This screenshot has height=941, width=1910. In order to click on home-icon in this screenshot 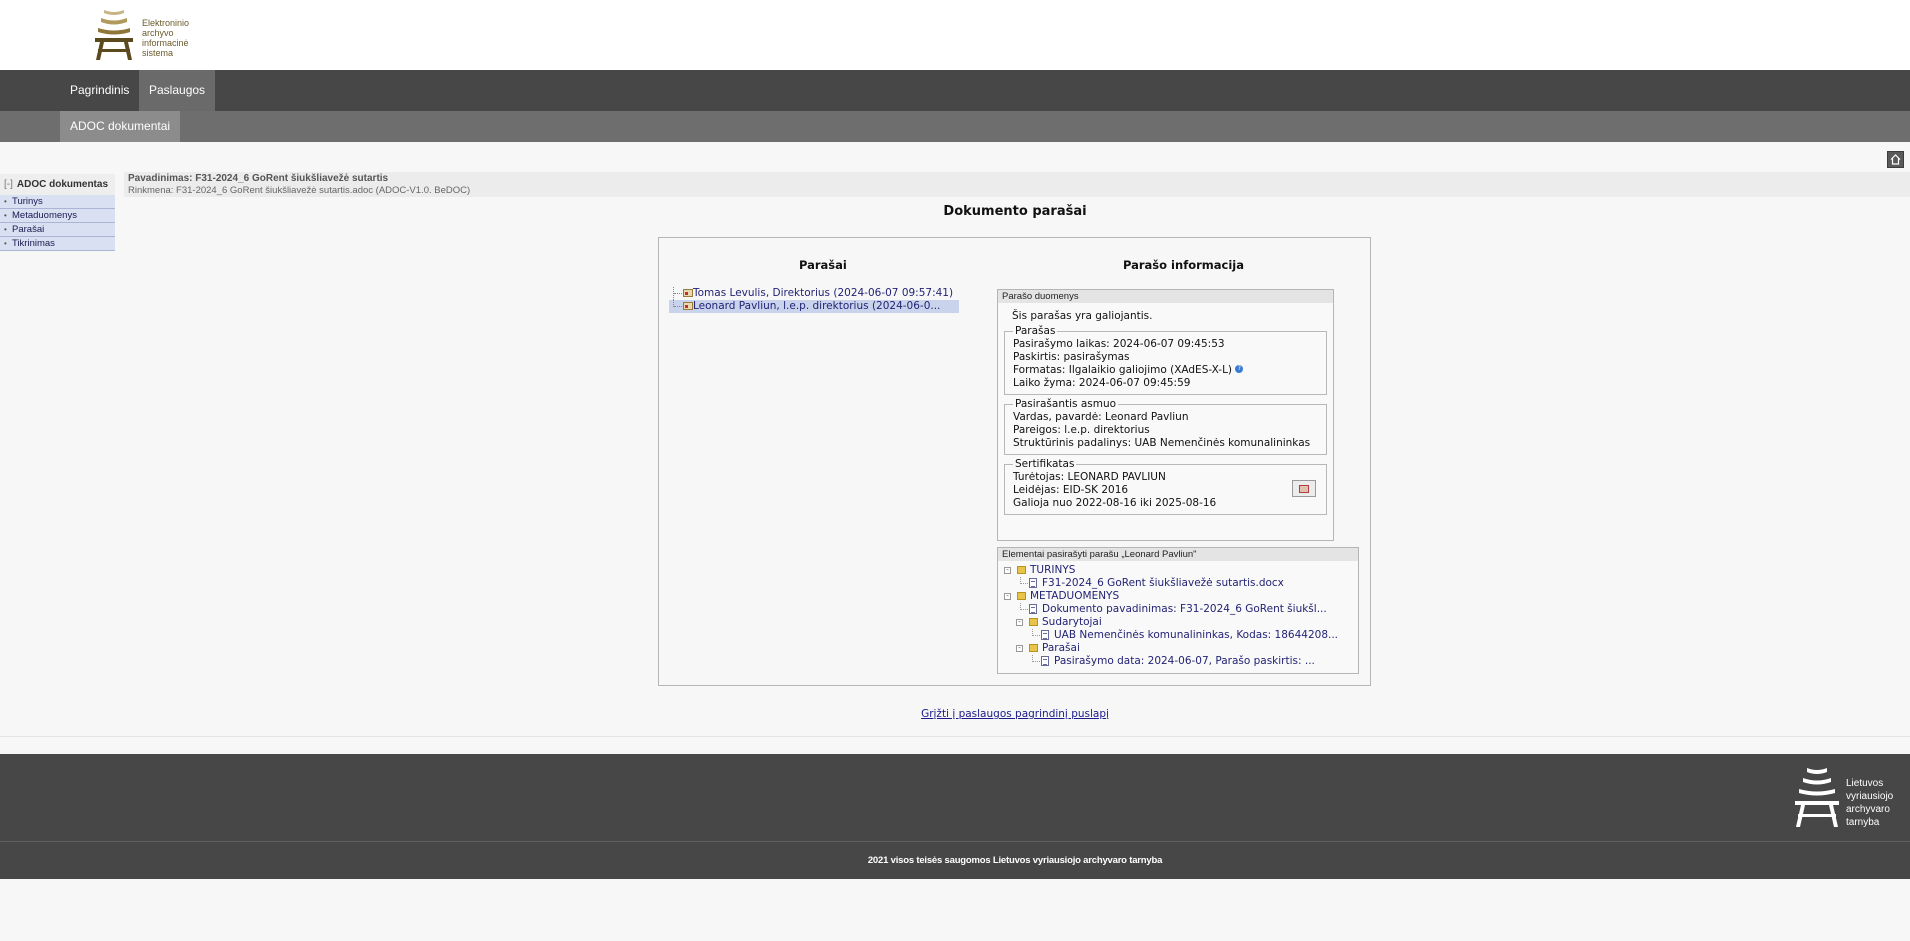, I will do `click(1895, 159)`.